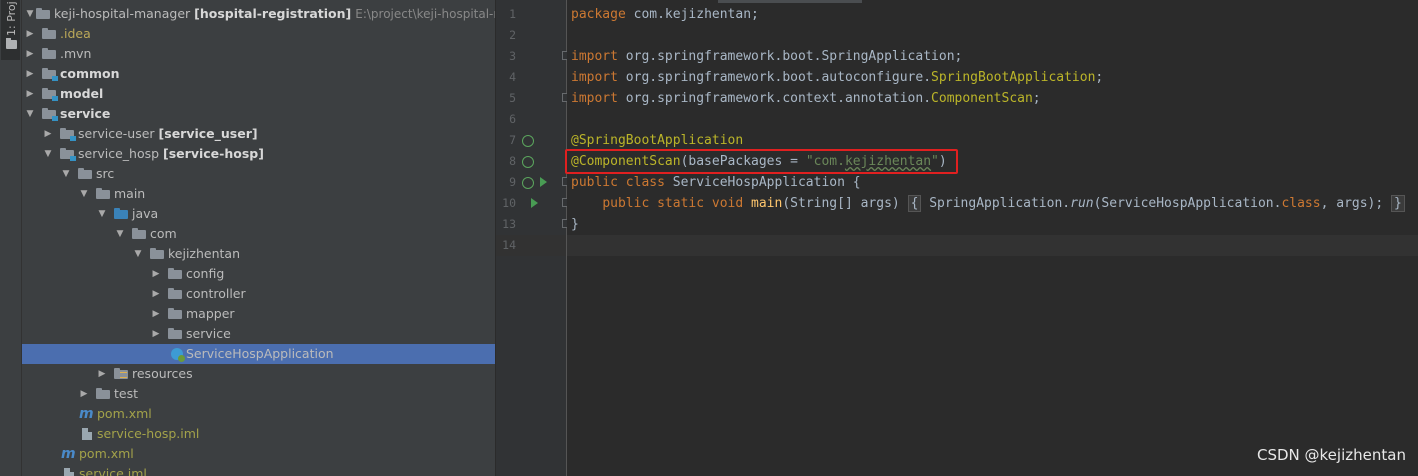 This screenshot has width=1418, height=476. What do you see at coordinates (425, 14) in the screenshot?
I see `root-path: E:\project\keji-hospital-manag` at bounding box center [425, 14].